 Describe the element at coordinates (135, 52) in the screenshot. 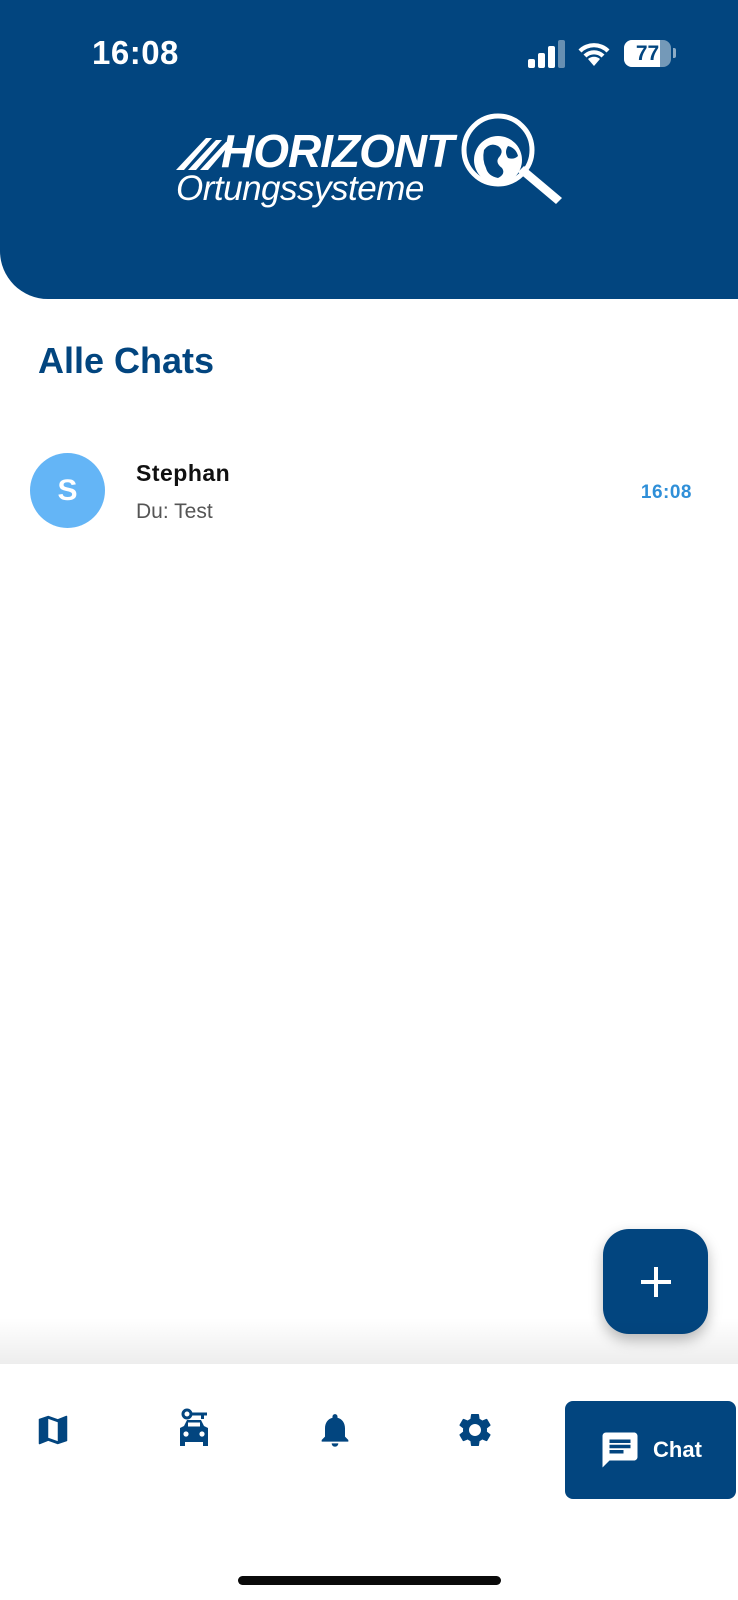

I see `status-bar-time: 16:08` at that location.